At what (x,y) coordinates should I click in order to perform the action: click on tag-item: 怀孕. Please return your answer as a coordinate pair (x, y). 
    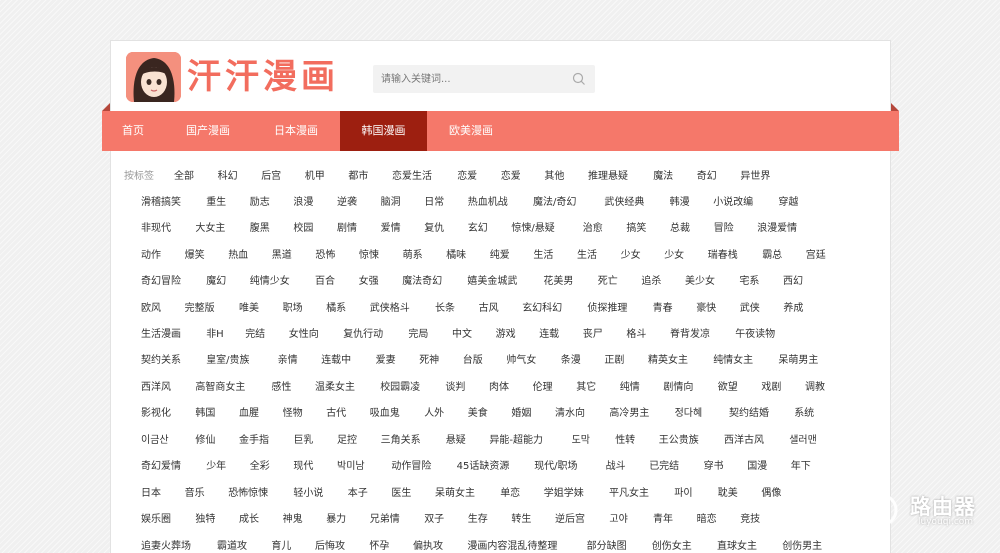
    Looking at the image, I should click on (379, 546).